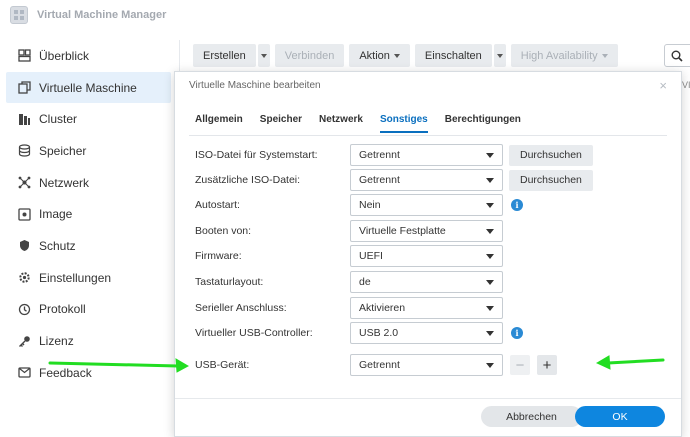 This screenshot has height=437, width=690. I want to click on shield-icon, so click(24, 245).